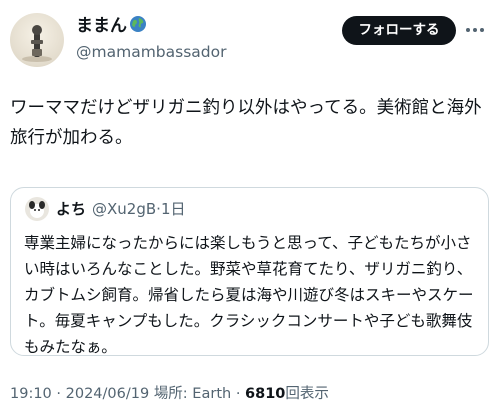 The height and width of the screenshot is (408, 500). What do you see at coordinates (246, 123) in the screenshot?
I see `tweet-text: ワーママだけどザリガニ釣り以外はやってる。美術館と海外旅行が加わる。` at bounding box center [246, 123].